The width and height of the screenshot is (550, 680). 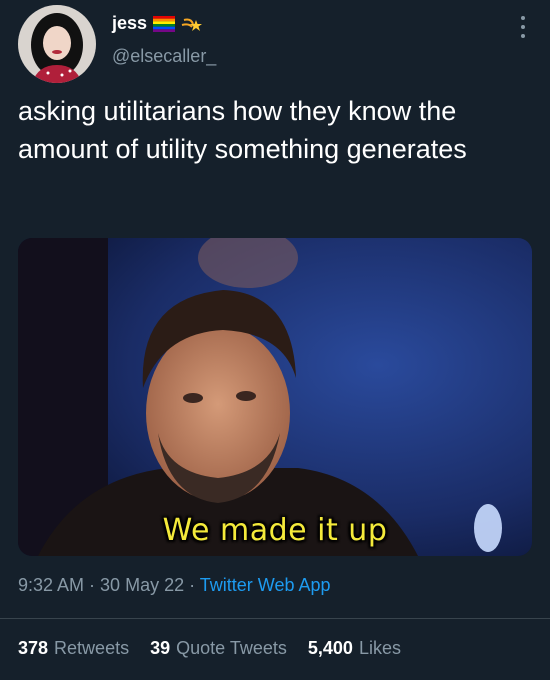 What do you see at coordinates (164, 56) in the screenshot?
I see `user-handle: @elsecaller_` at bounding box center [164, 56].